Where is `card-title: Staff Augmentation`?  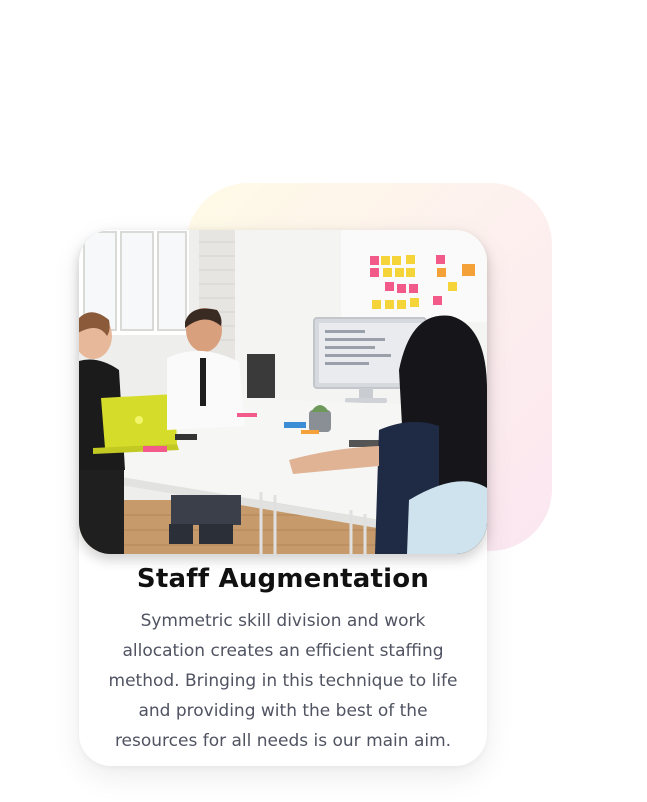
card-title: Staff Augmentation is located at coordinates (283, 579).